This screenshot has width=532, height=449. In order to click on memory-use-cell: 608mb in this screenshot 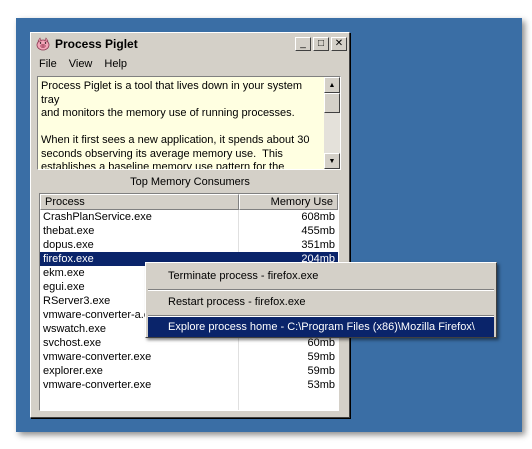, I will do `click(318, 217)`.